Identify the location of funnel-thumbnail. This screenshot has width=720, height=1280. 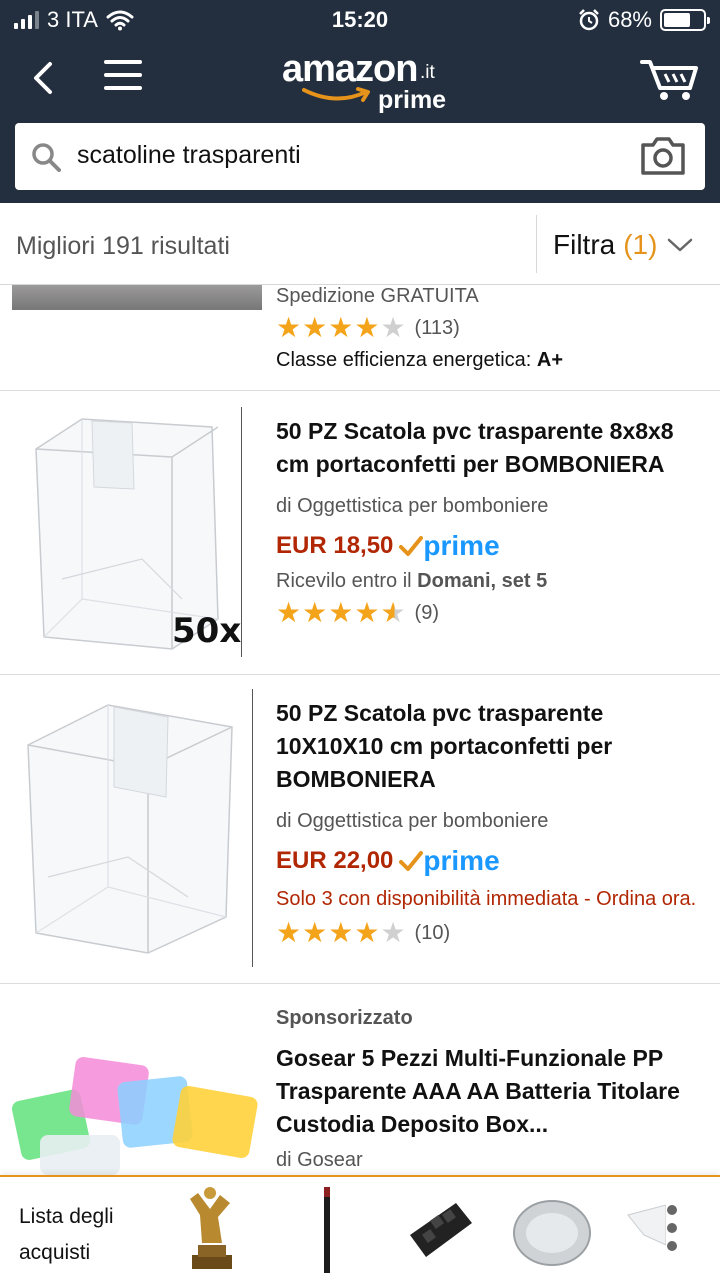
(646, 1230).